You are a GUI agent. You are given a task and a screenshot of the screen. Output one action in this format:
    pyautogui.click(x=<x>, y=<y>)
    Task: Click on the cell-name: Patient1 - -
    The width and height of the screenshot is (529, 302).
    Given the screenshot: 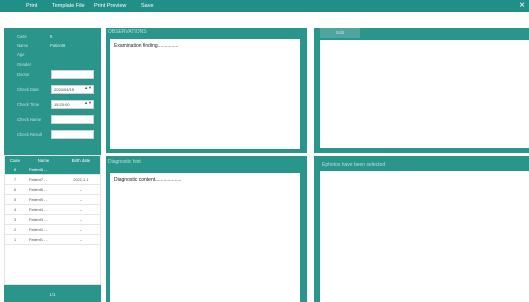 What is the action you would take?
    pyautogui.click(x=38, y=240)
    